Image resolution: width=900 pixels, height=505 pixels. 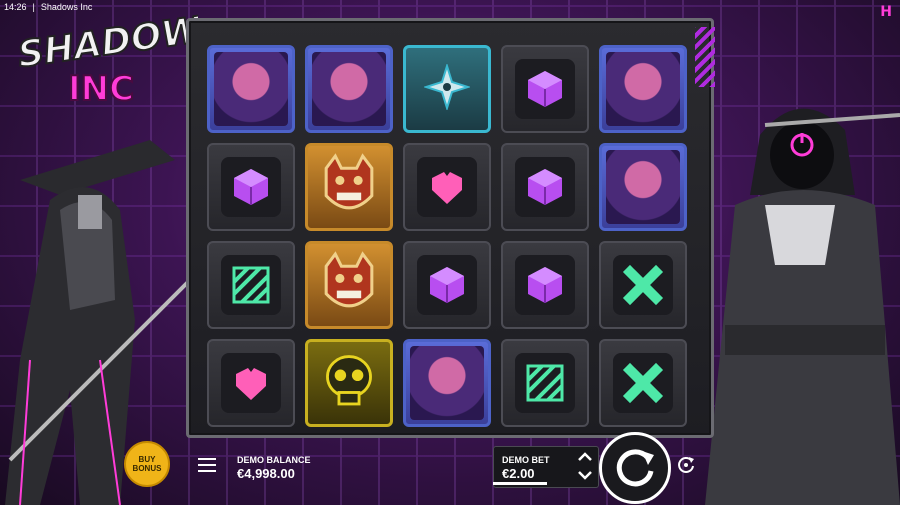 I want to click on spin-button, so click(x=635, y=468).